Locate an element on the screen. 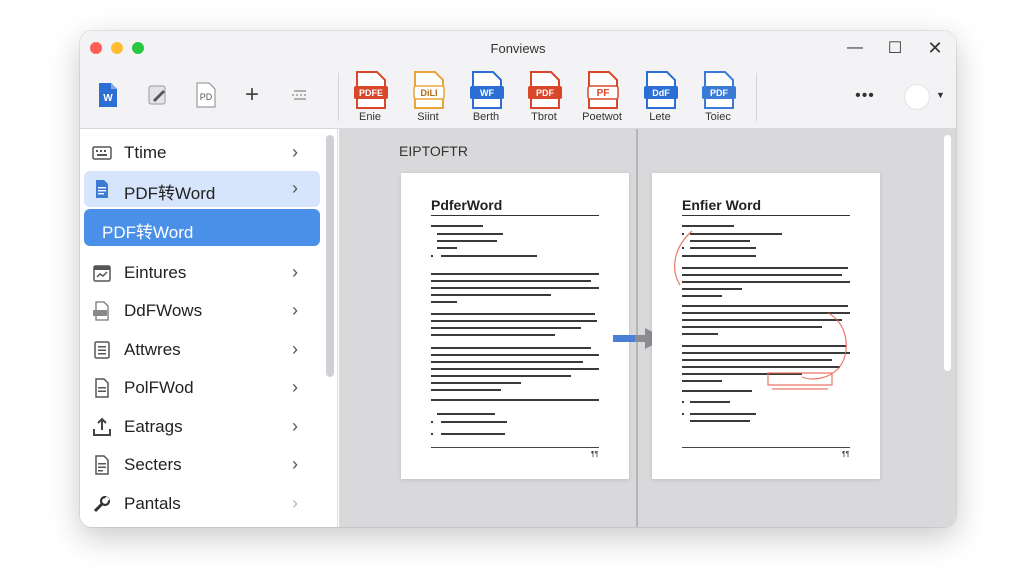  tool-berth: WF Berth is located at coordinates (486, 98).